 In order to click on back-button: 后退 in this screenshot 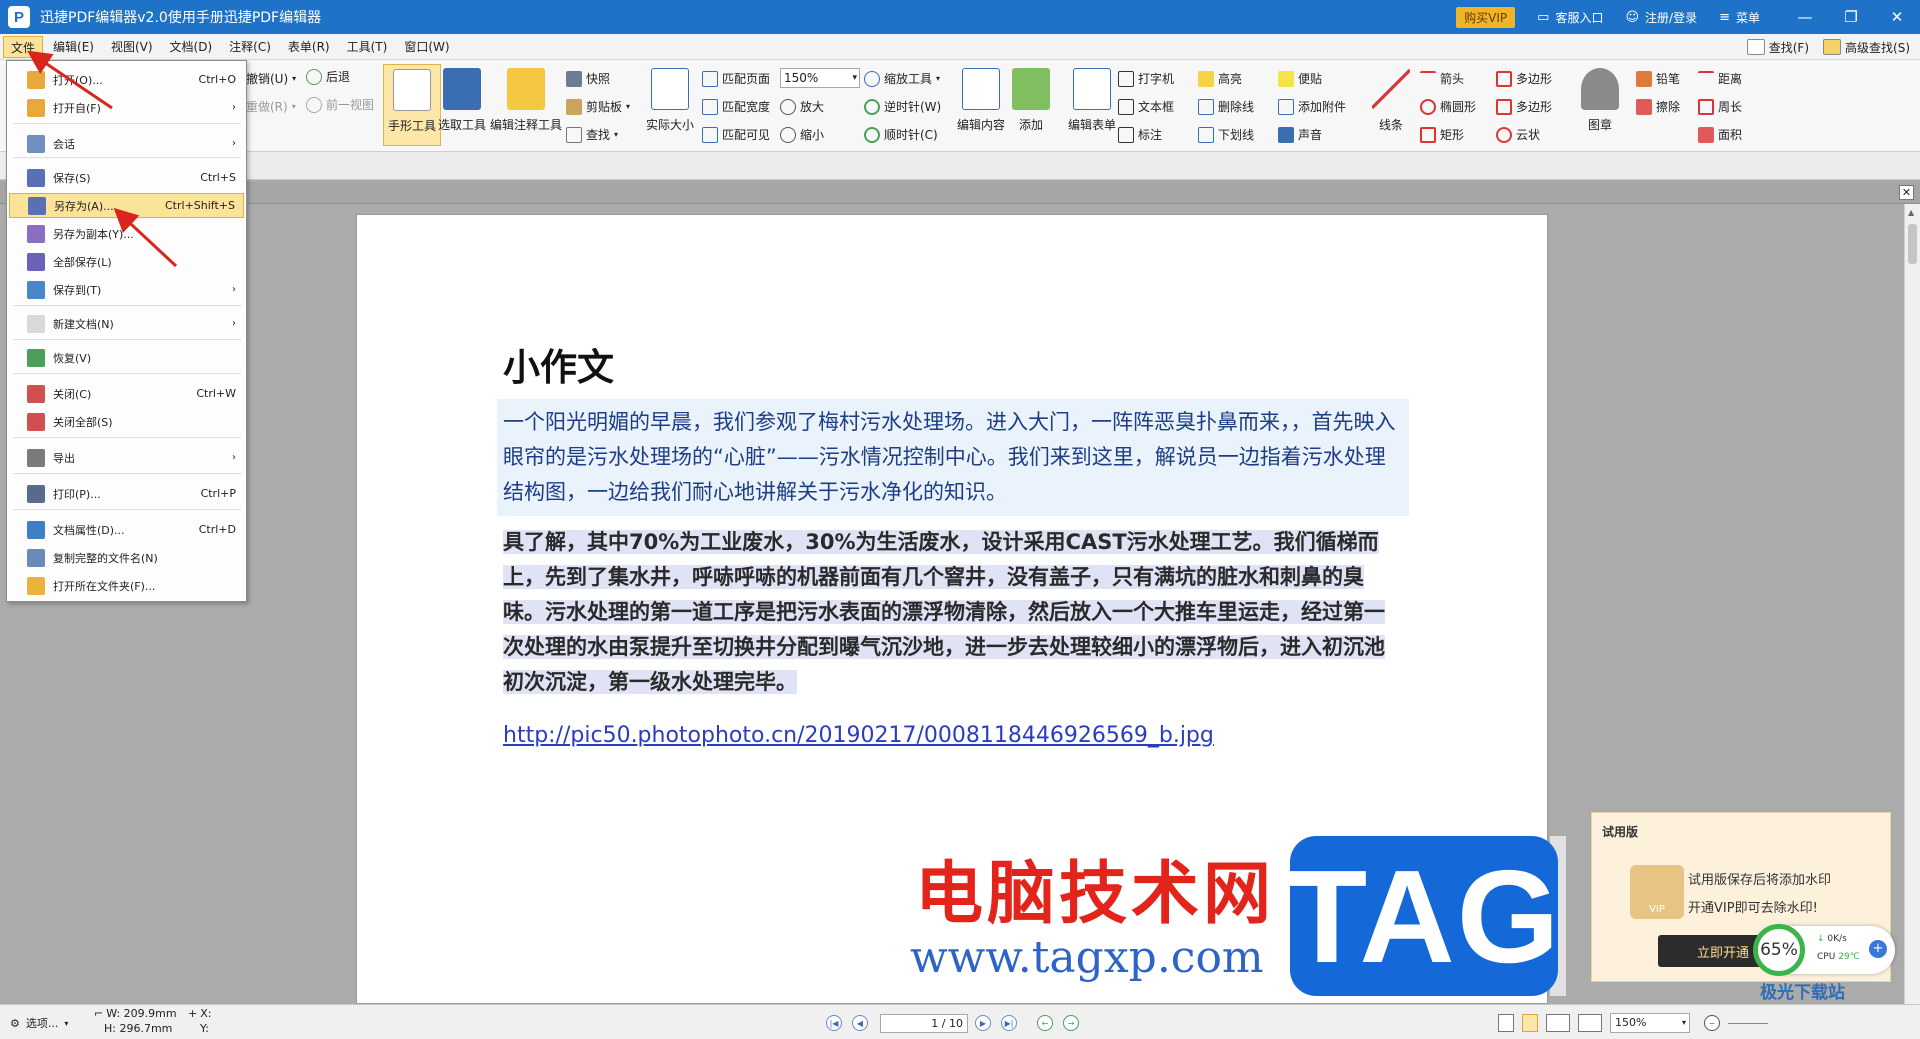, I will do `click(328, 76)`.